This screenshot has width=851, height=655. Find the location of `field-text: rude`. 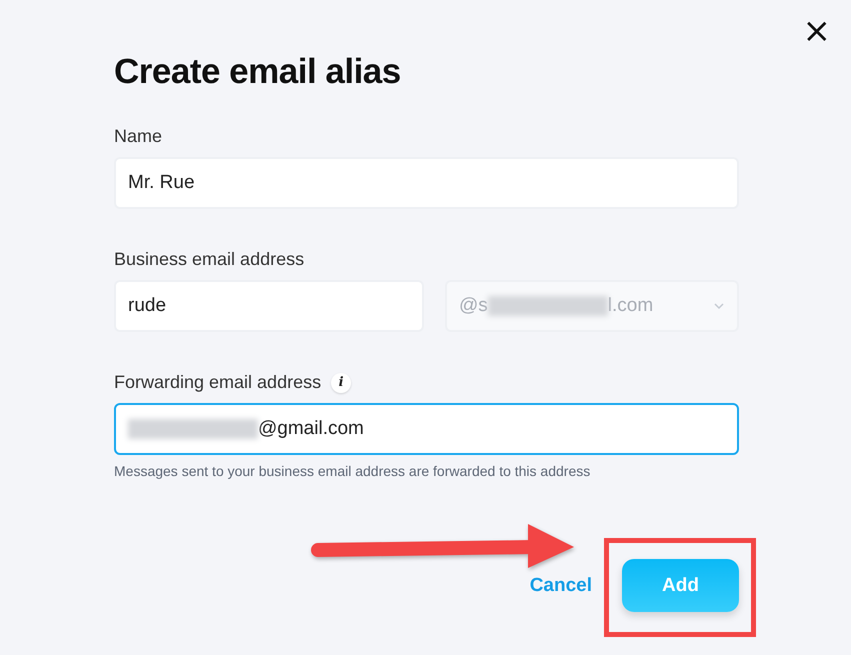

field-text: rude is located at coordinates (147, 306).